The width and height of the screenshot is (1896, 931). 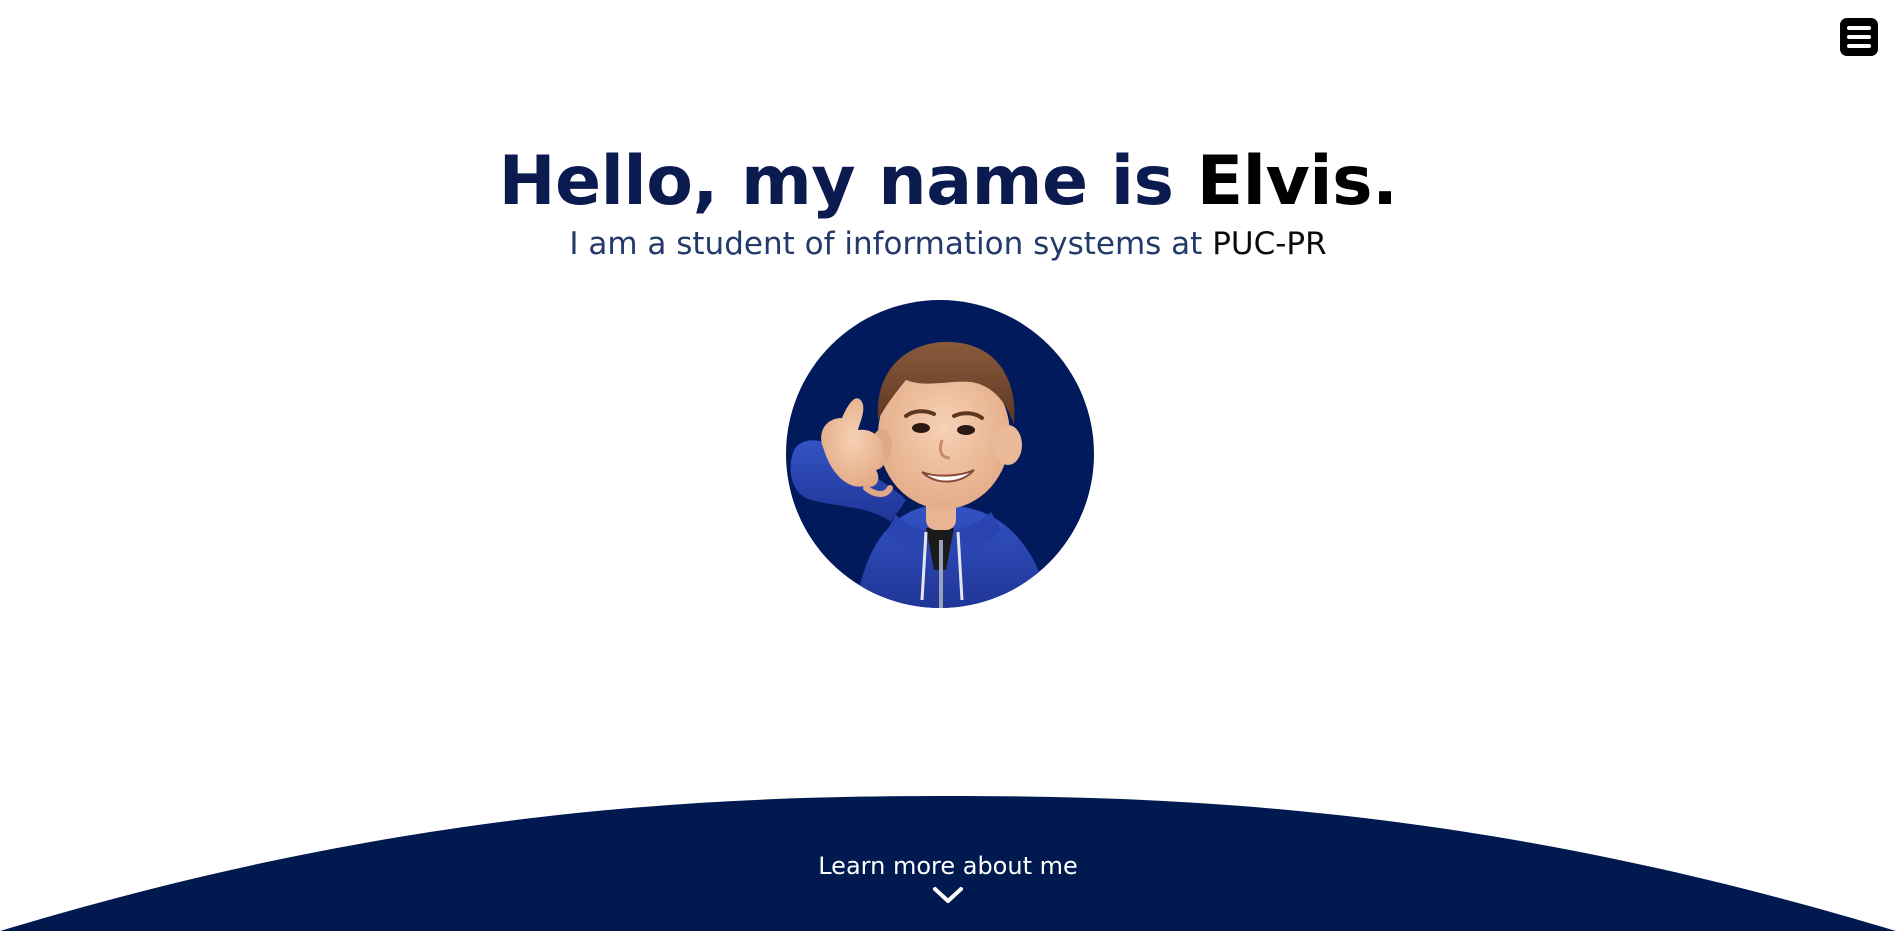 I want to click on menu-button, so click(x=1859, y=37).